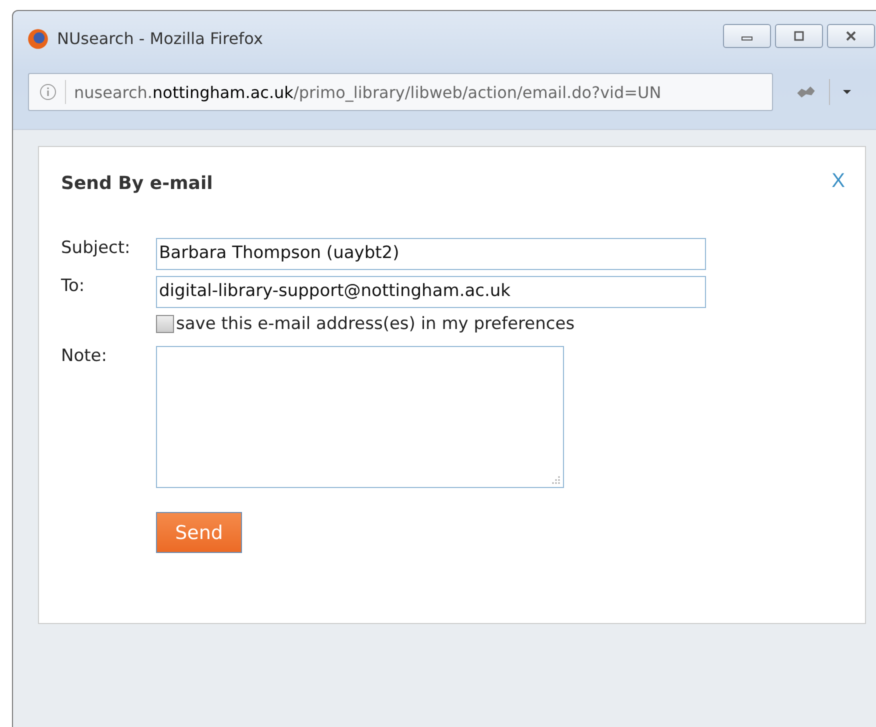 Image resolution: width=876 pixels, height=727 pixels. I want to click on info-icon, so click(48, 92).